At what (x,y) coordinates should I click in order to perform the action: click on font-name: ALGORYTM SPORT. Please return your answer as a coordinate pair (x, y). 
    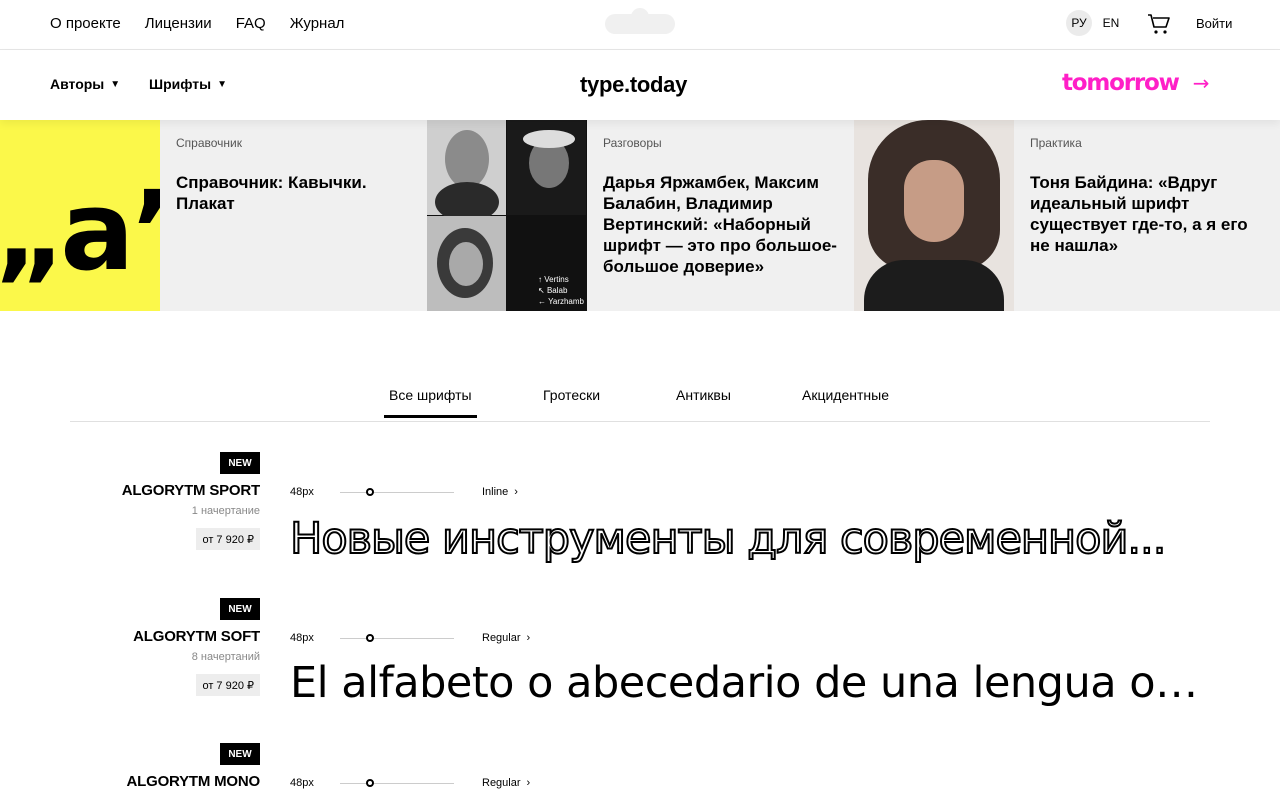
    Looking at the image, I should click on (191, 490).